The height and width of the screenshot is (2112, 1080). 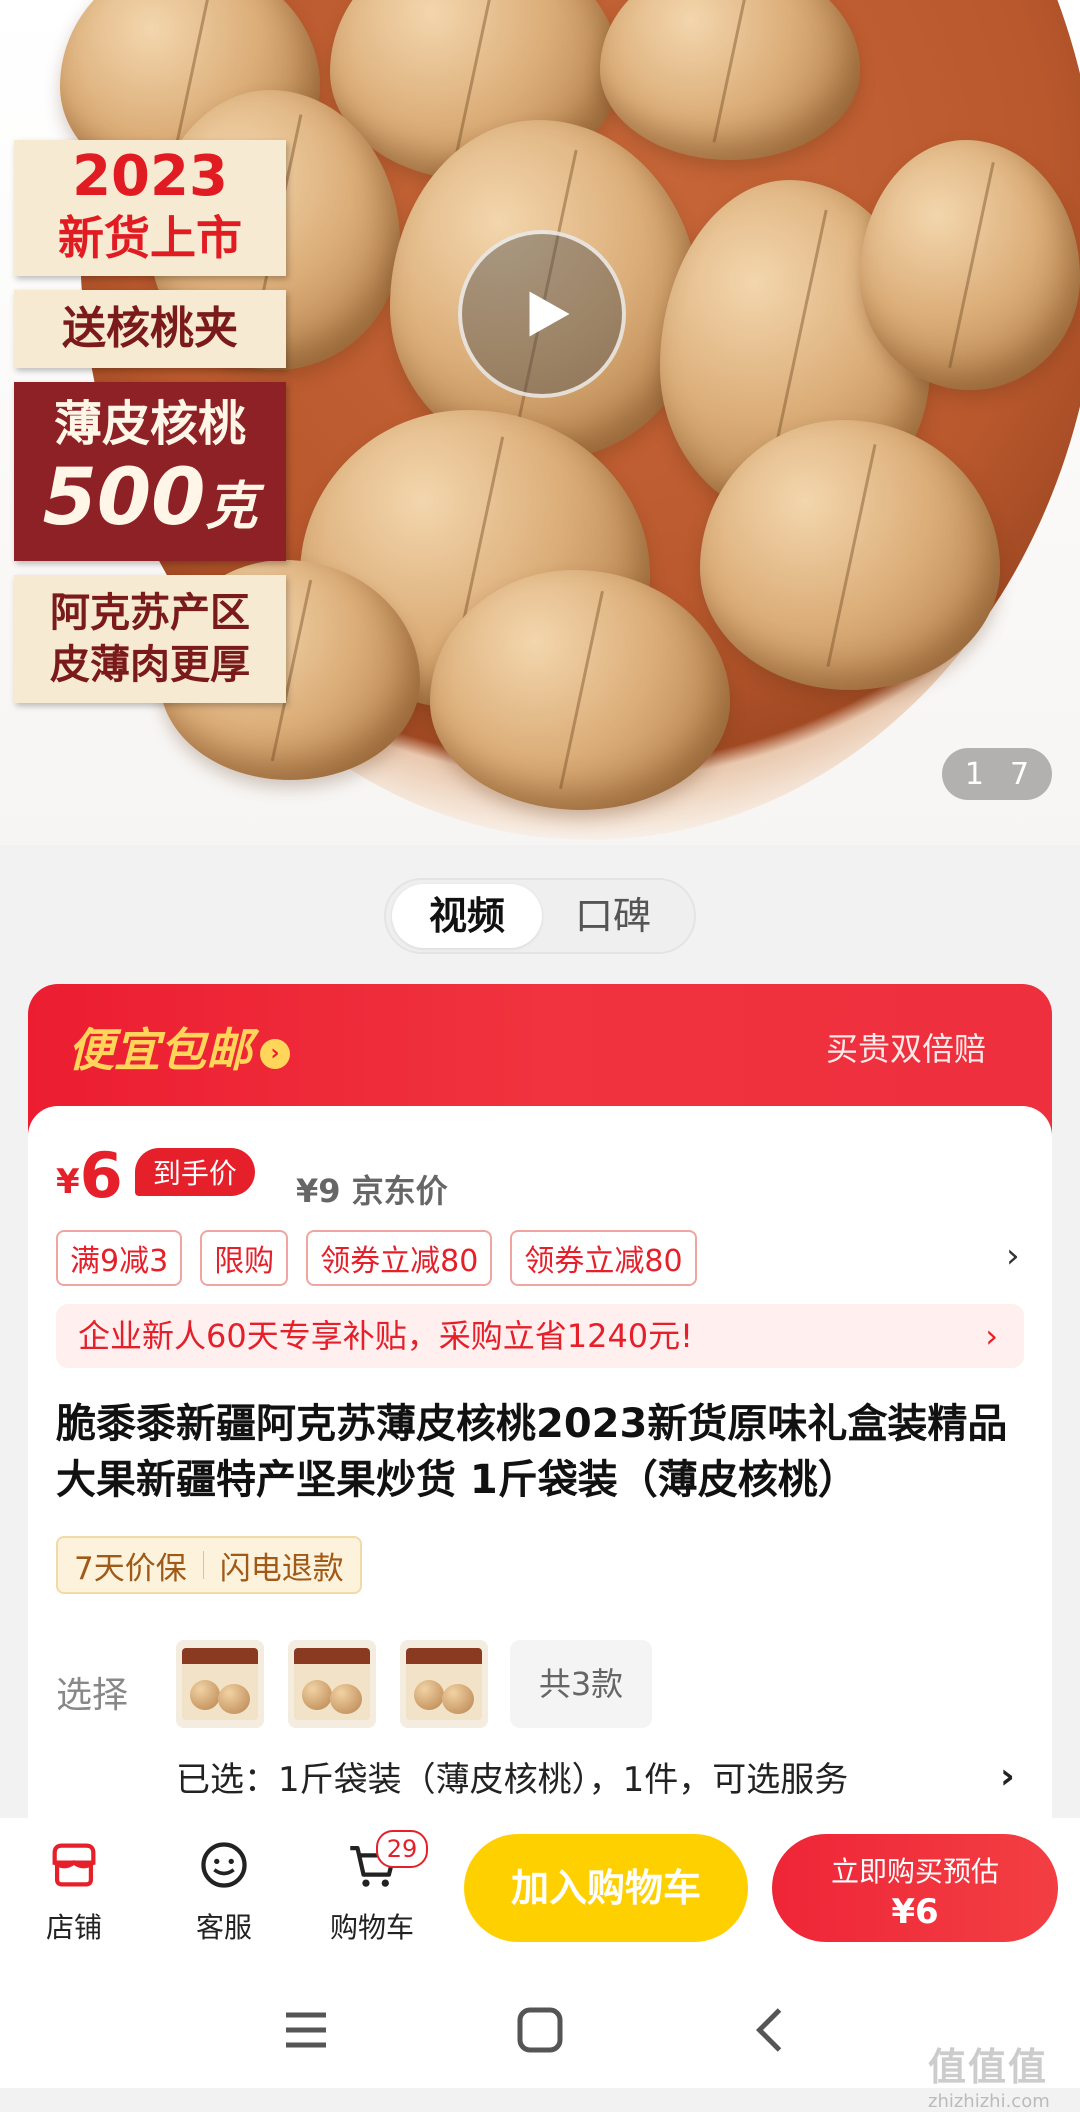 What do you see at coordinates (988, 2067) in the screenshot?
I see `watermark-cn: 值值值` at bounding box center [988, 2067].